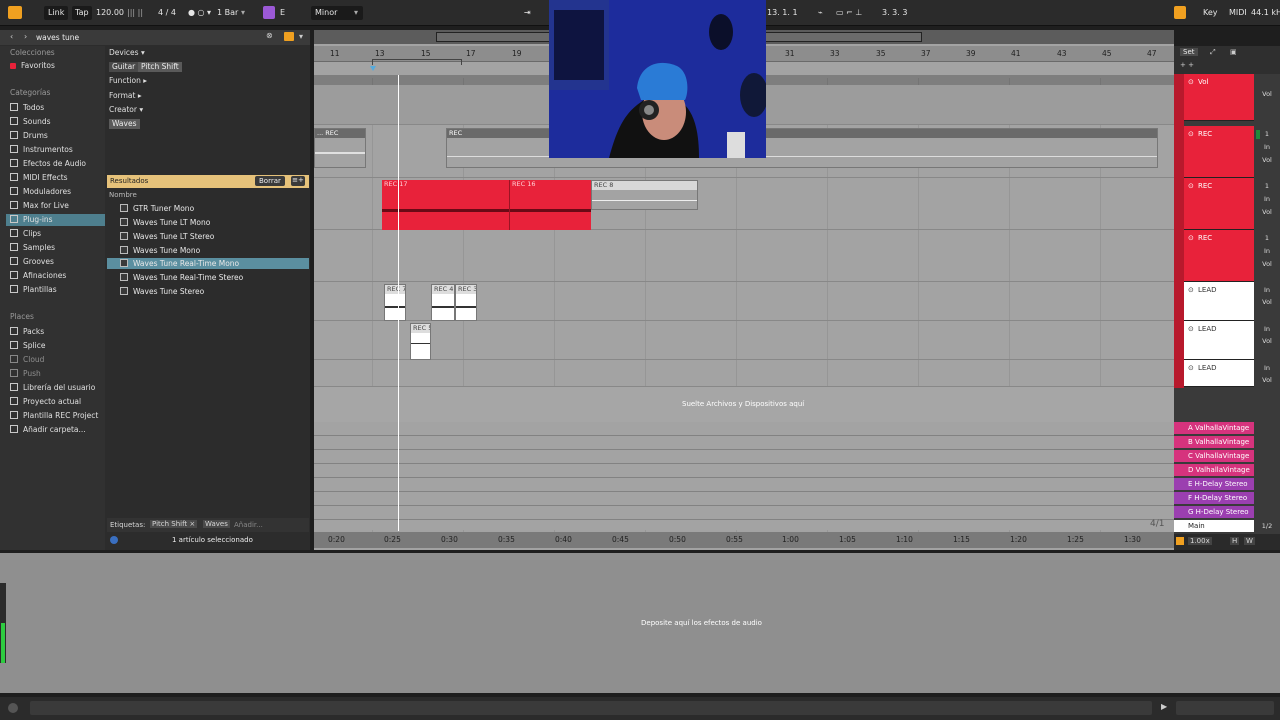  What do you see at coordinates (160, 67) in the screenshot?
I see `filter-tag-pitch-shift: Pitch Shift` at bounding box center [160, 67].